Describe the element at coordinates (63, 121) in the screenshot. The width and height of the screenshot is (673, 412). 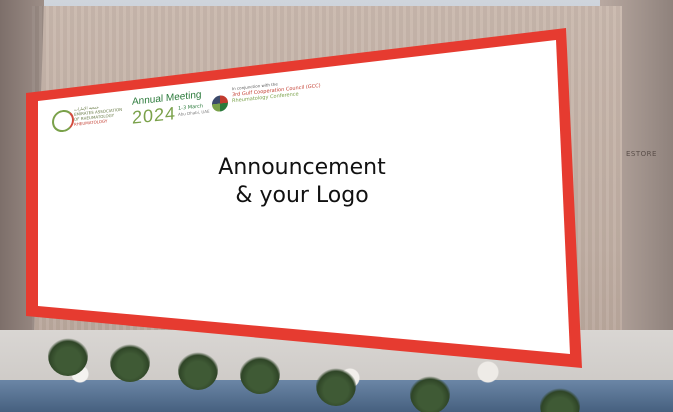
I see `association-emblem-icon` at that location.